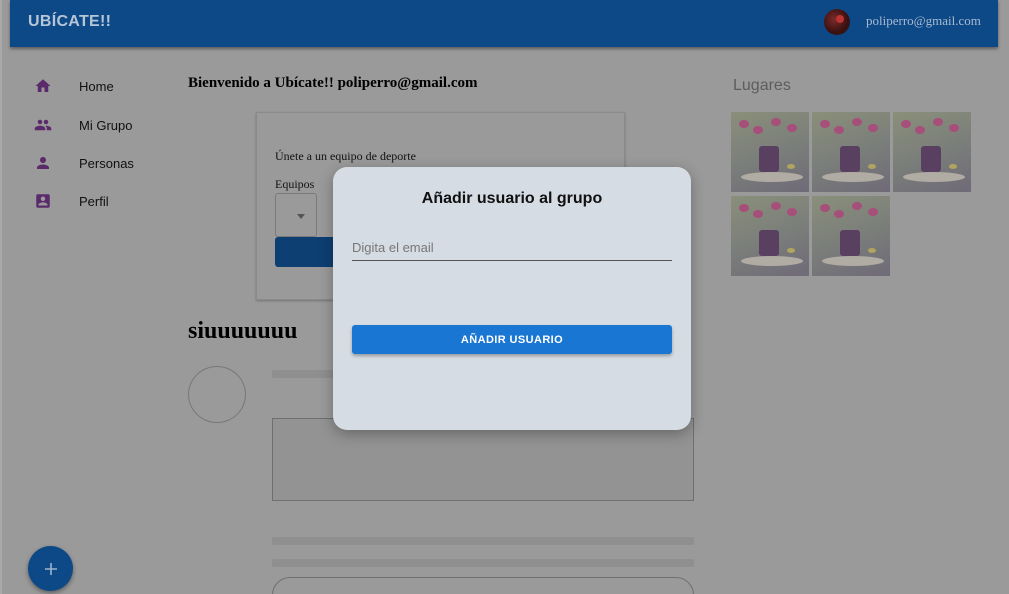 The image size is (1009, 594). Describe the element at coordinates (217, 394) in the screenshot. I see `placeholder-avatar` at that location.